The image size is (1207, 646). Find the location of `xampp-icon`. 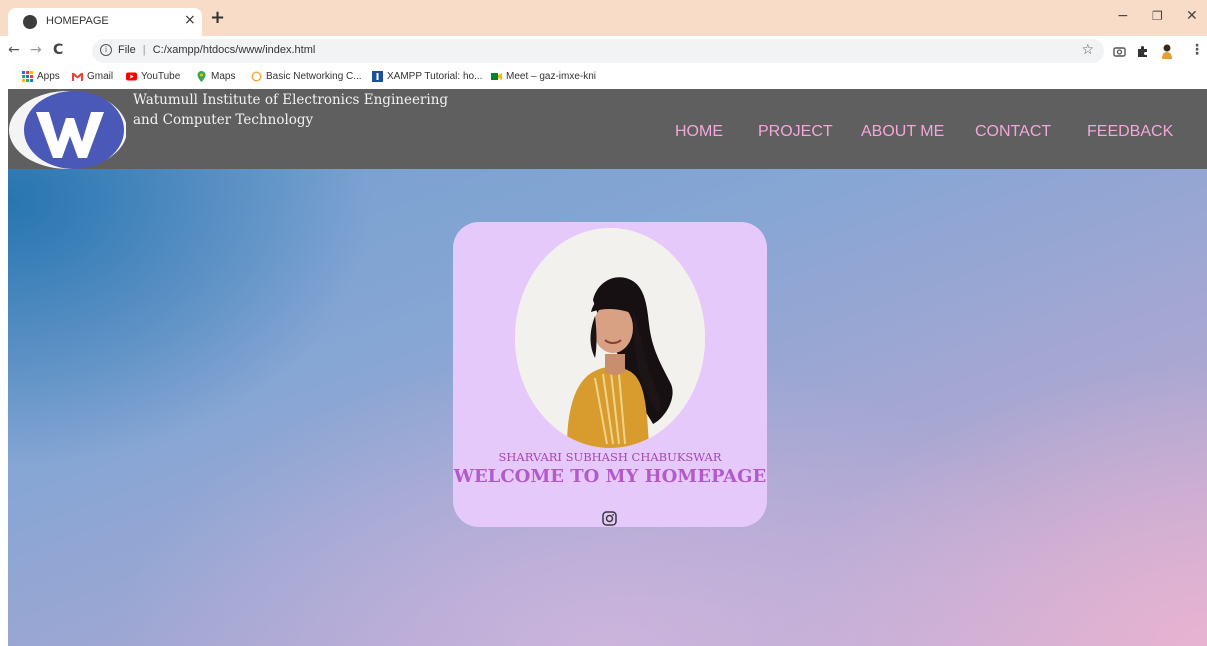

xampp-icon is located at coordinates (377, 76).